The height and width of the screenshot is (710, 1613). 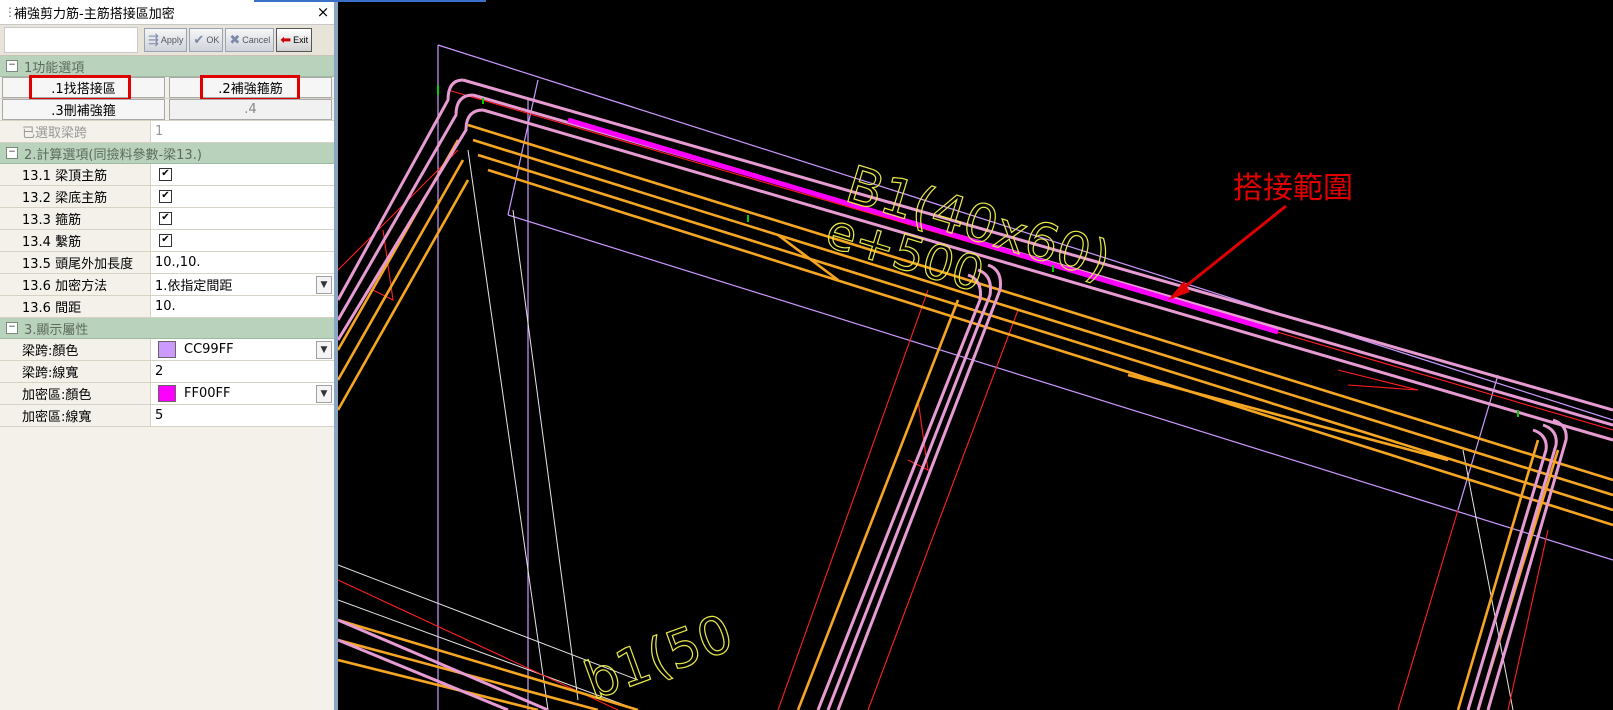 What do you see at coordinates (199, 39) in the screenshot?
I see `check-icon: ✔` at bounding box center [199, 39].